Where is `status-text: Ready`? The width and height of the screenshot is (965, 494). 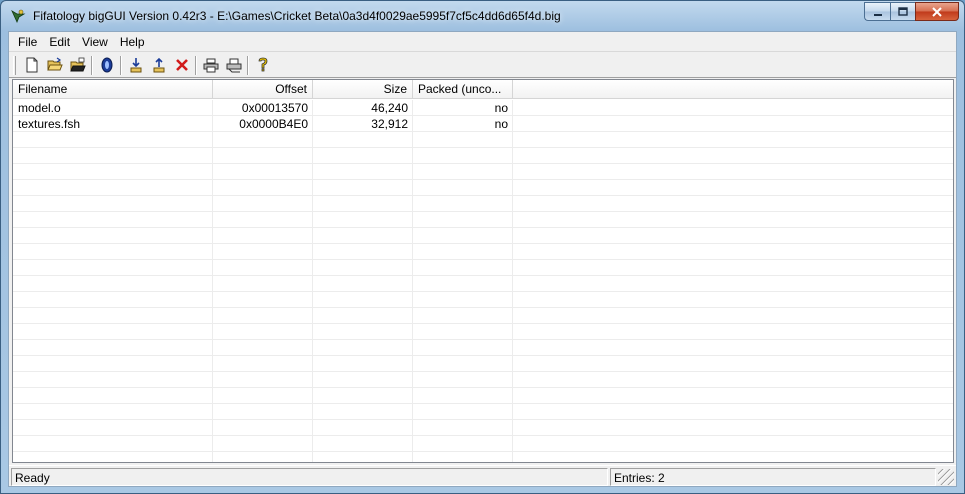
status-text: Ready is located at coordinates (309, 476).